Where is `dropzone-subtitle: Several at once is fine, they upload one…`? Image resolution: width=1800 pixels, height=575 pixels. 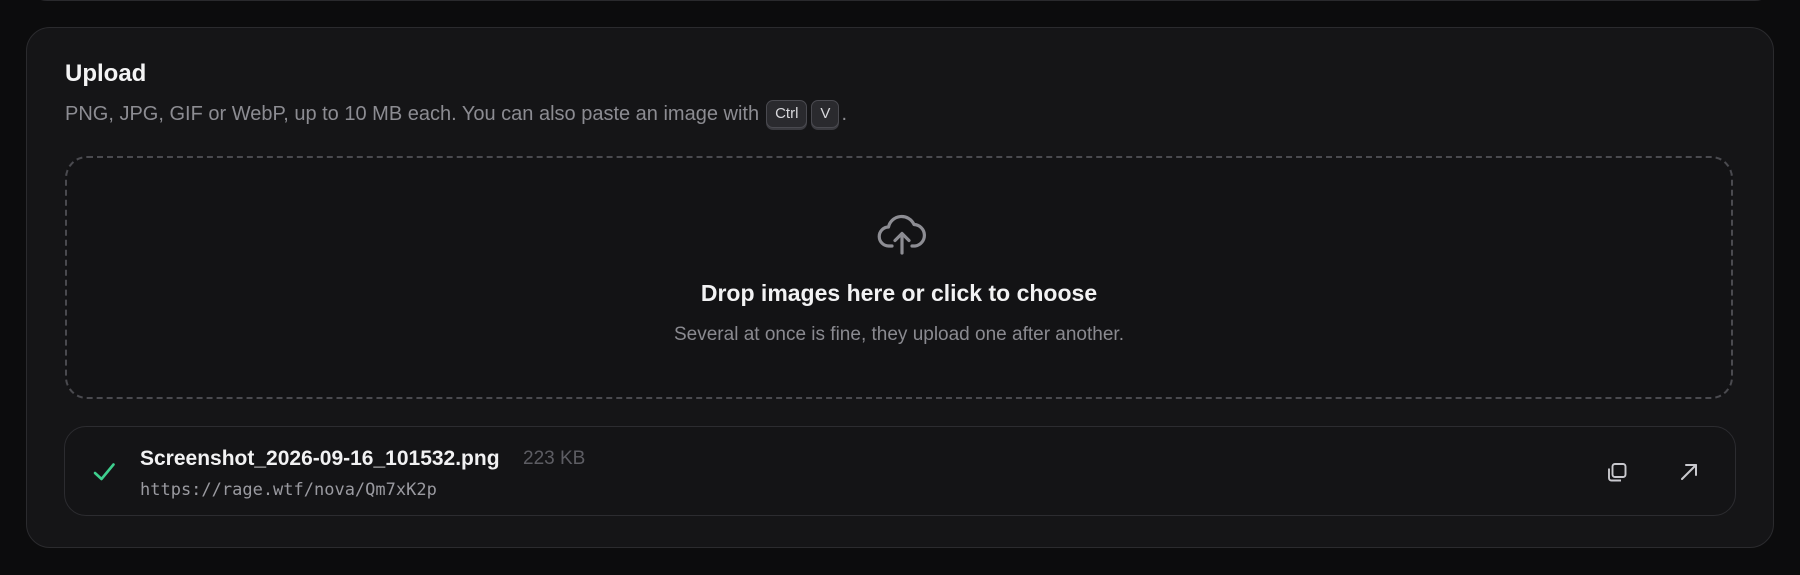 dropzone-subtitle: Several at once is fine, they upload one… is located at coordinates (899, 334).